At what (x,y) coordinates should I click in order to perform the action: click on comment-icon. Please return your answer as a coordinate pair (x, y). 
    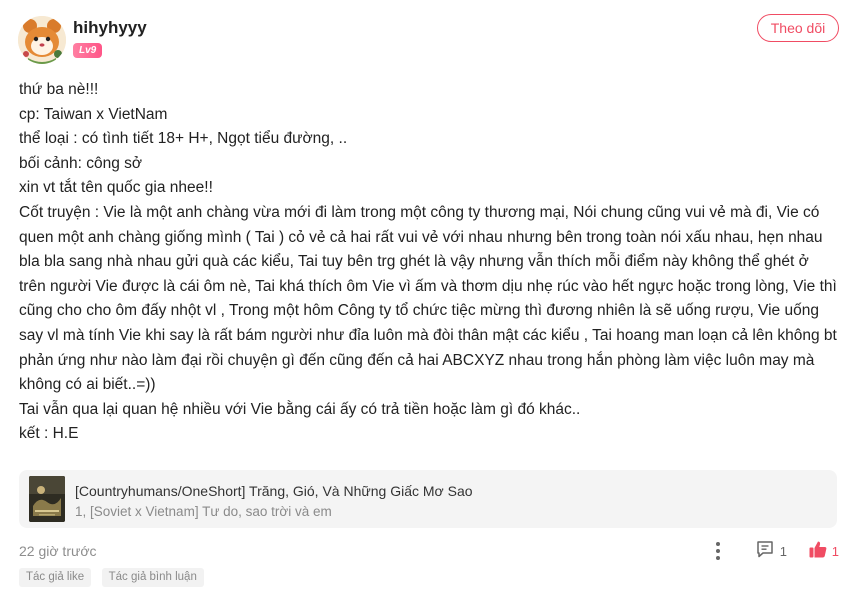
    Looking at the image, I should click on (765, 551).